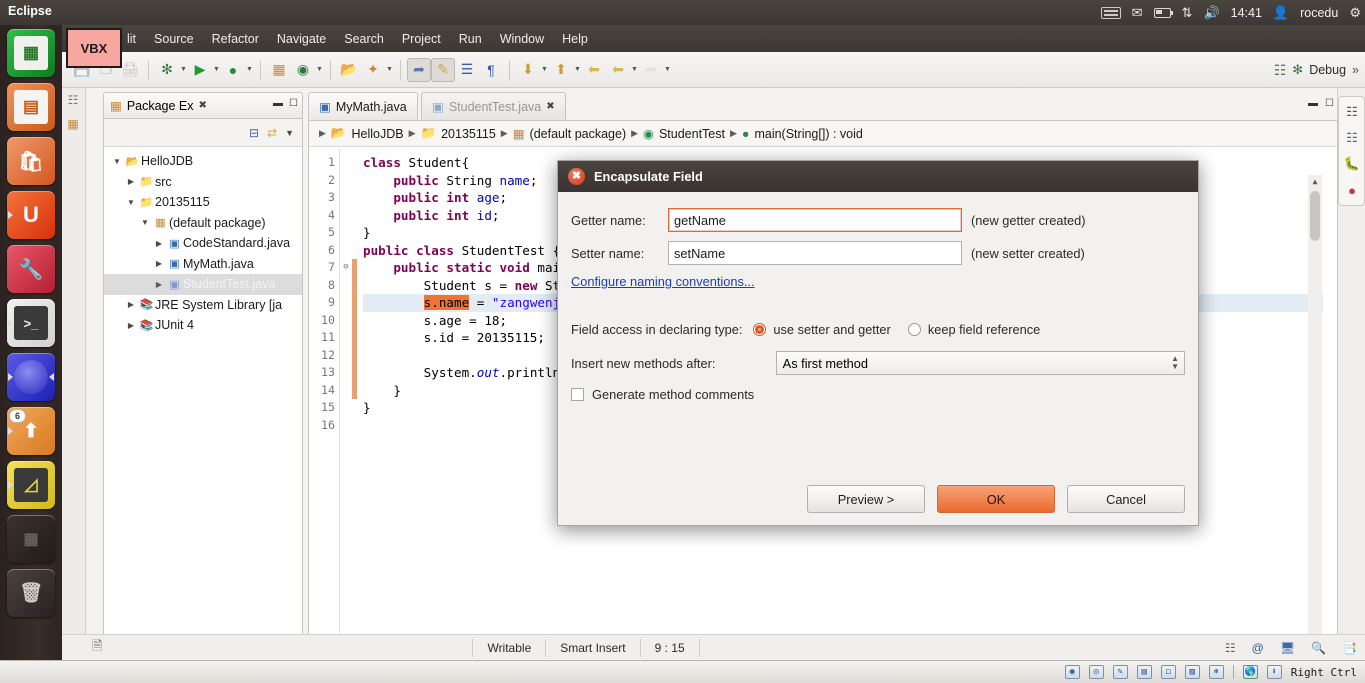  Describe the element at coordinates (1349, 648) in the screenshot. I see `search-doc-icon: 📑` at that location.